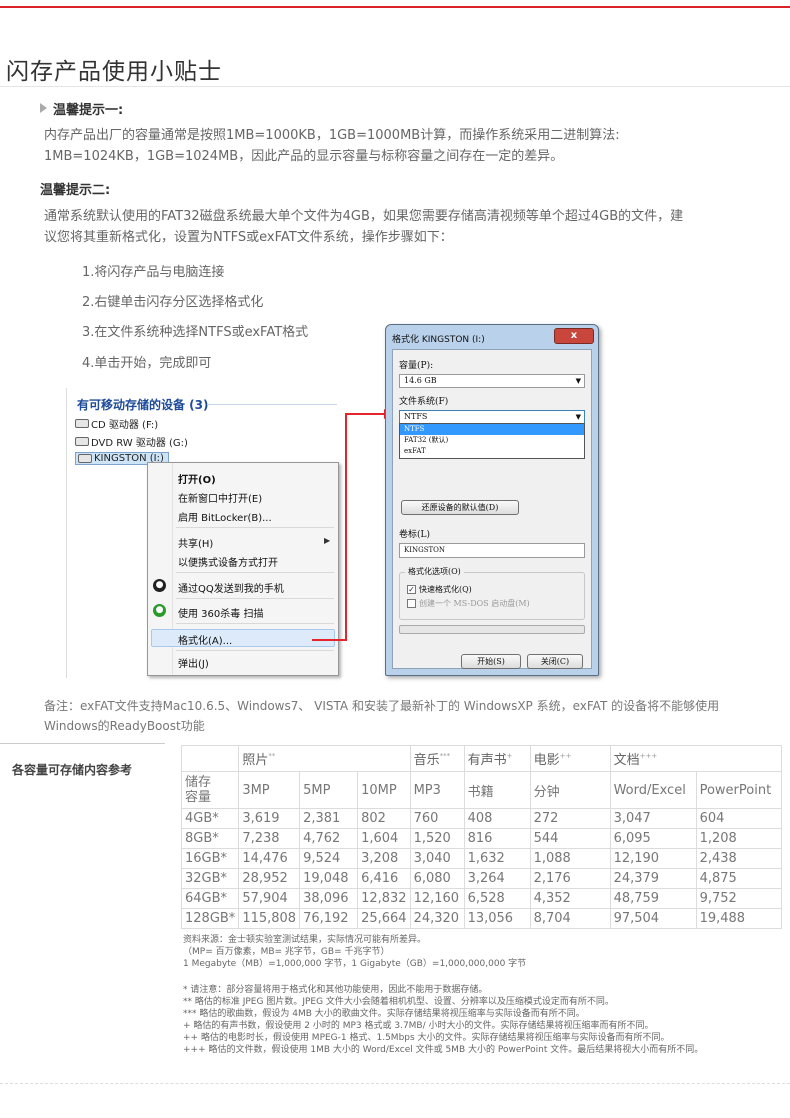 The width and height of the screenshot is (790, 1118). Describe the element at coordinates (384, 858) in the screenshot. I see `table-cell: 3,208` at that location.